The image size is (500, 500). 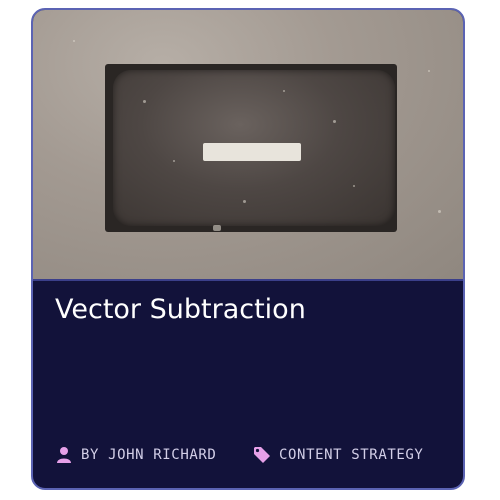 What do you see at coordinates (351, 455) in the screenshot?
I see `category-name: CONTENT STRATEGY` at bounding box center [351, 455].